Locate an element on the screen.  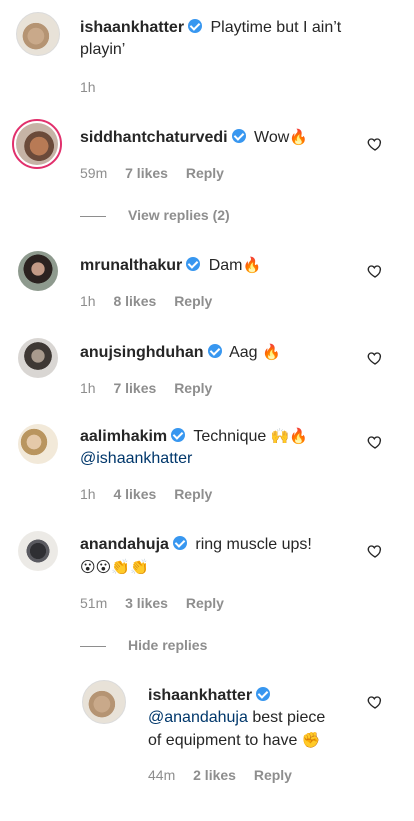
username: siddhantchaturvedi is located at coordinates (154, 137).